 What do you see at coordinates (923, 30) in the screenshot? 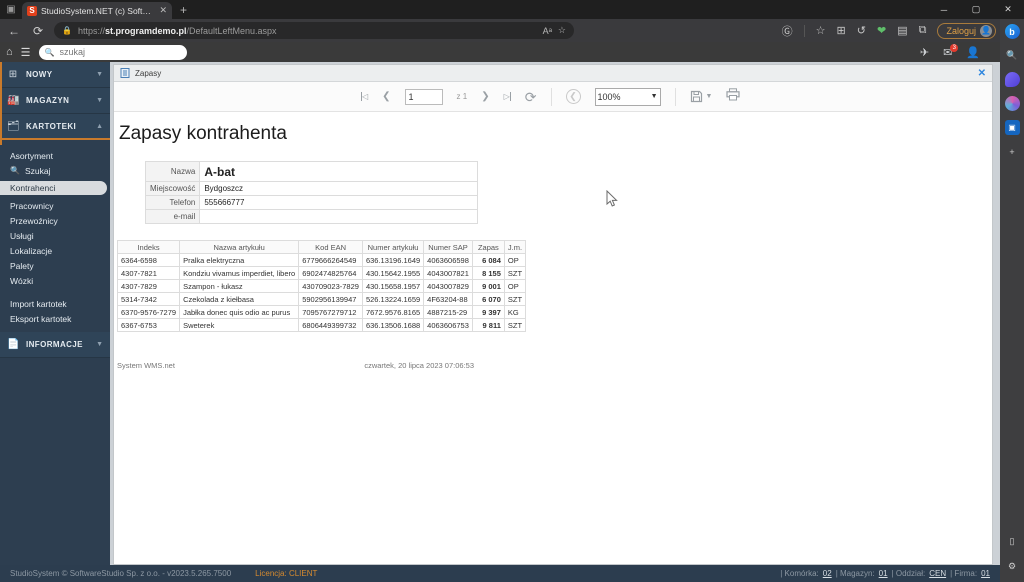
I see `workspaces-icon: ⧉` at bounding box center [923, 30].